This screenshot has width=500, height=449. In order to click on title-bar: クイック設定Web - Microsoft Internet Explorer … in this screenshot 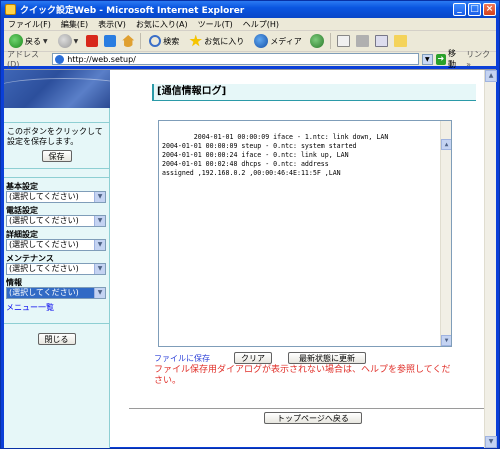, I will do `click(250, 9)`.